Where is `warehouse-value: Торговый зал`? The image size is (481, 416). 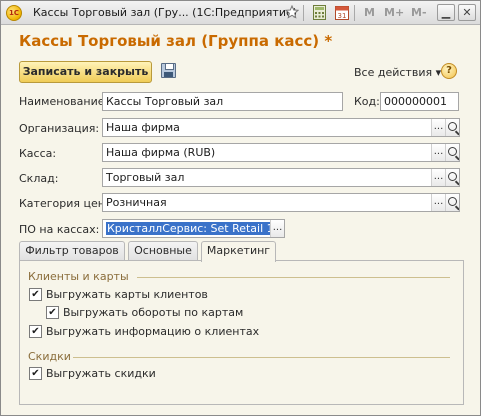
warehouse-value: Торговый зал is located at coordinates (145, 177).